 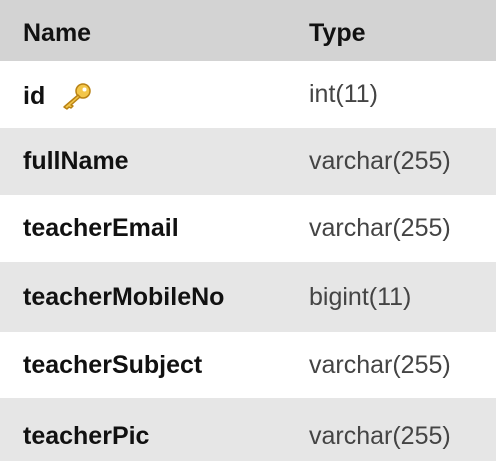 I want to click on column-name-label: fullName, so click(x=76, y=161).